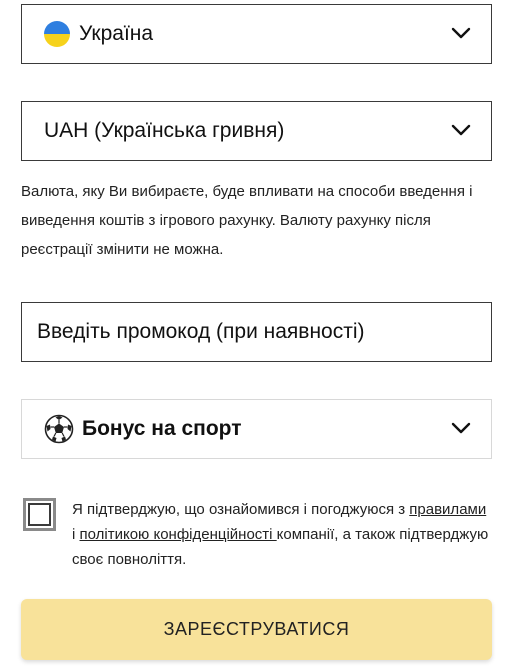 The width and height of the screenshot is (514, 672). I want to click on country-select-value: Україна, so click(116, 33).